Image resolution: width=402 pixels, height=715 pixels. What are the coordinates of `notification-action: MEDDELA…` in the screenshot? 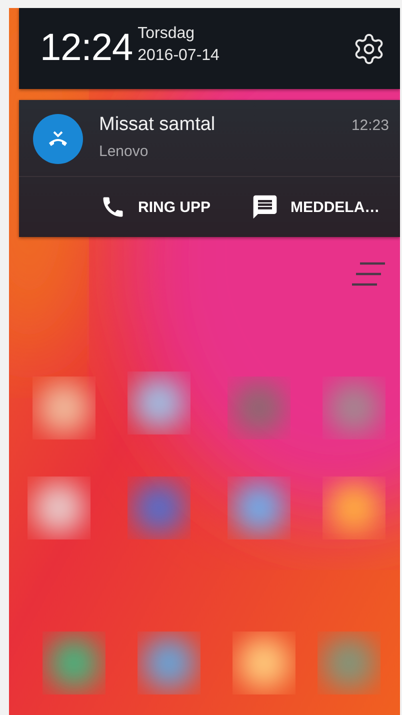 It's located at (315, 207).